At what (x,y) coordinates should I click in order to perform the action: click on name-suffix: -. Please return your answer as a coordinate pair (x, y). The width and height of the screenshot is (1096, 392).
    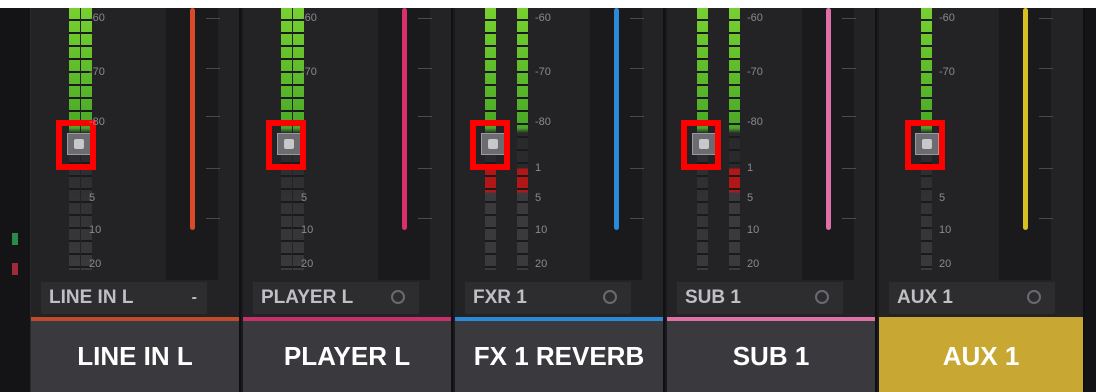
    Looking at the image, I should click on (194, 297).